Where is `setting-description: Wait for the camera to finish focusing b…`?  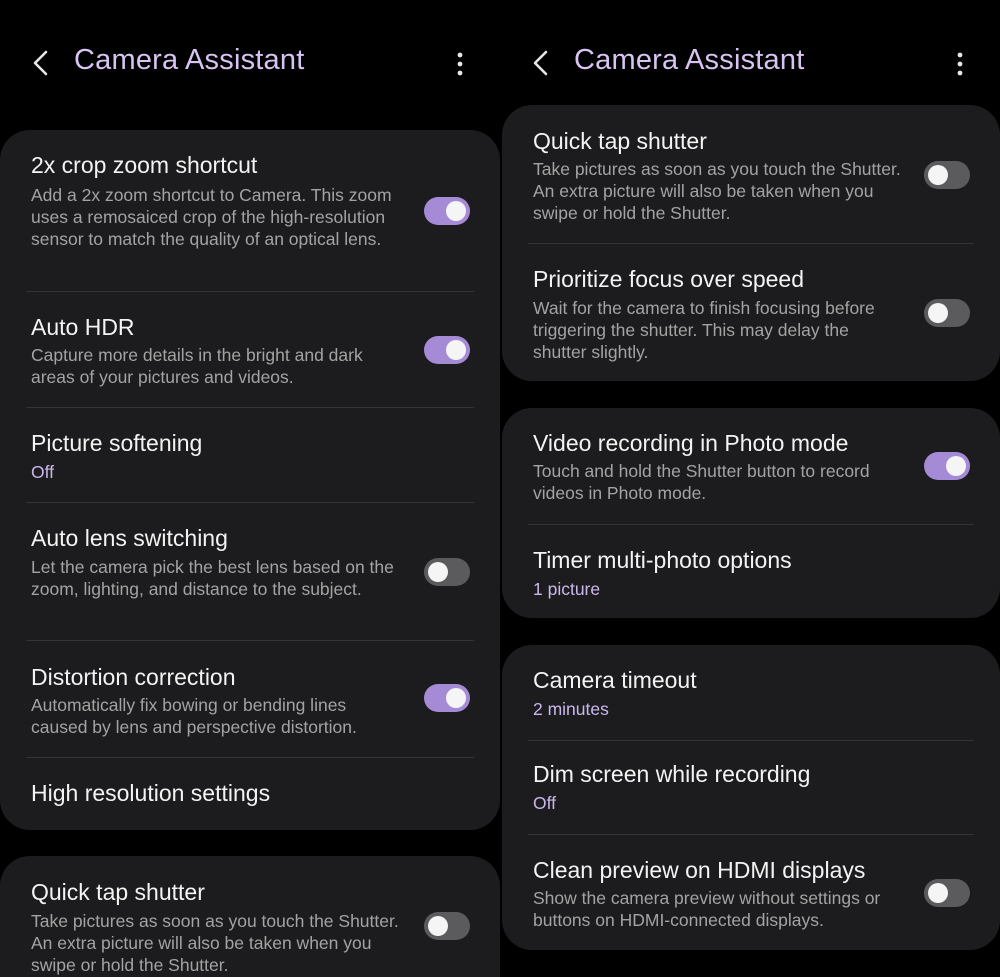
setting-description: Wait for the camera to finish focusing b… is located at coordinates (704, 330).